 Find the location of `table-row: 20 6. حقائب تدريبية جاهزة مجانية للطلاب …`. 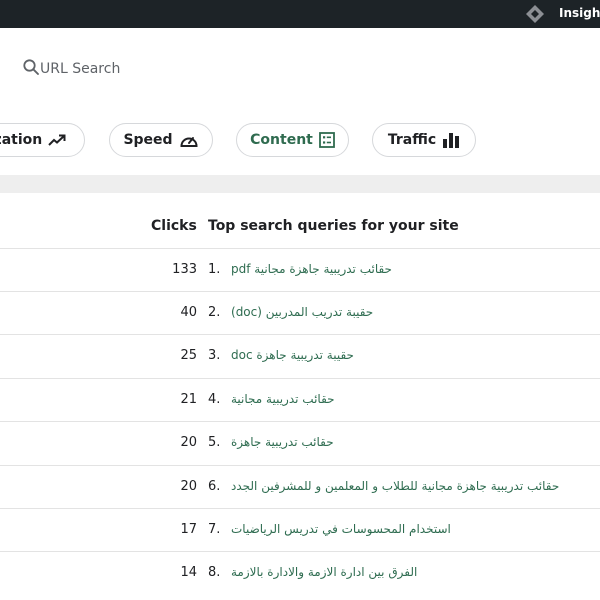

table-row: 20 6. حقائب تدريبية جاهزة مجانية للطلاب … is located at coordinates (300, 487).